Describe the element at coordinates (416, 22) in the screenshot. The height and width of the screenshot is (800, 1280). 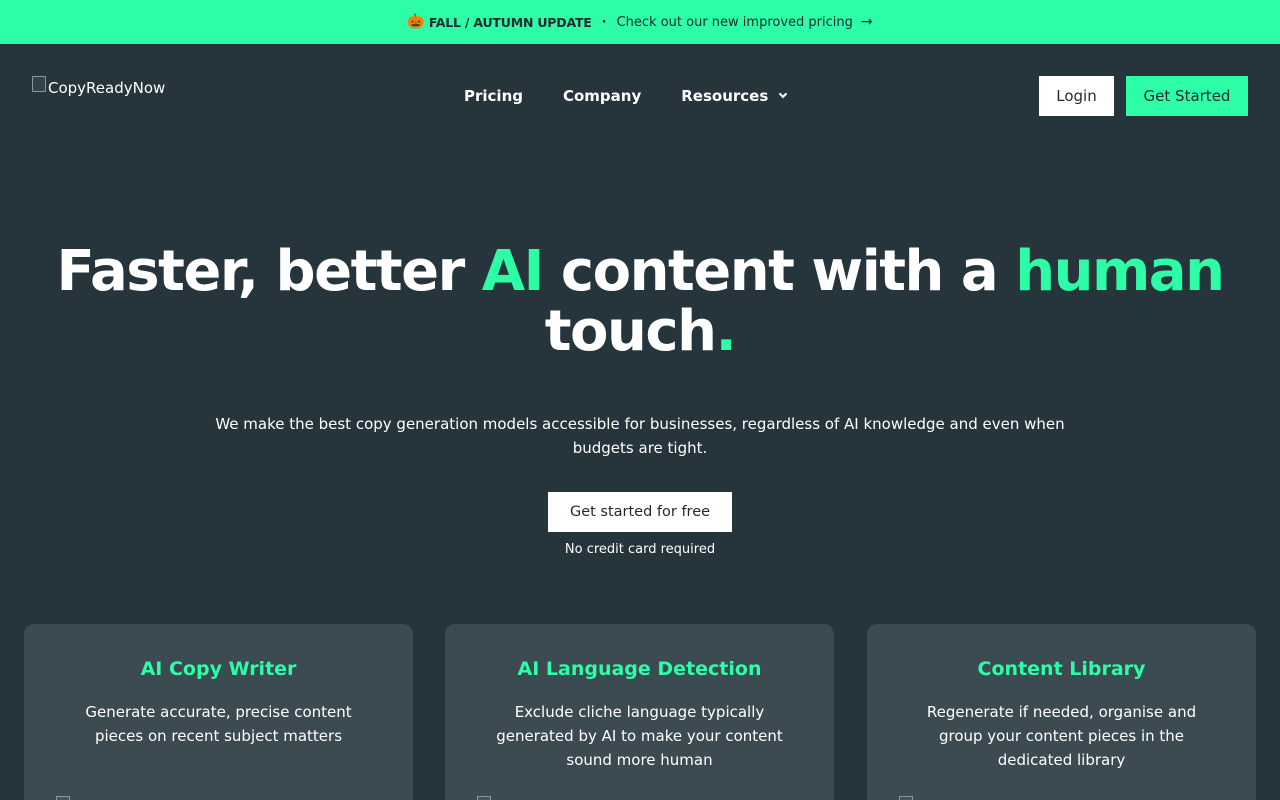
I see `pumpkin-icon: 🎃` at that location.